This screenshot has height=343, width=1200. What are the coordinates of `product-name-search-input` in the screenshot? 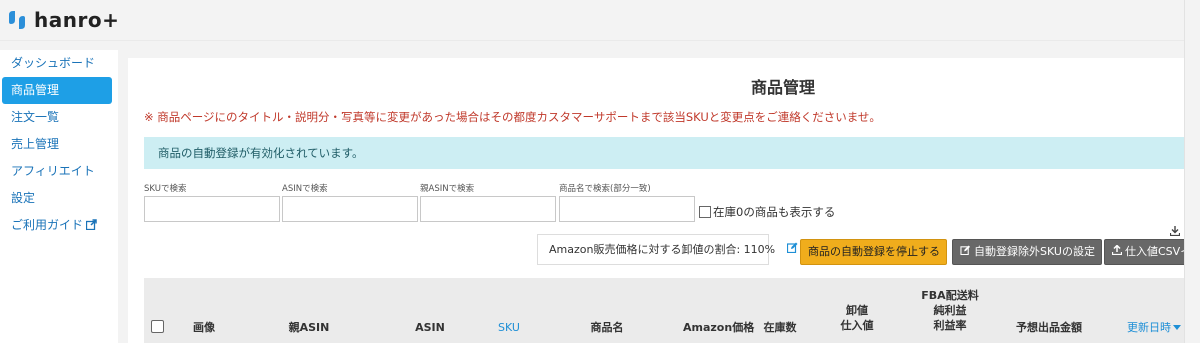 It's located at (627, 209).